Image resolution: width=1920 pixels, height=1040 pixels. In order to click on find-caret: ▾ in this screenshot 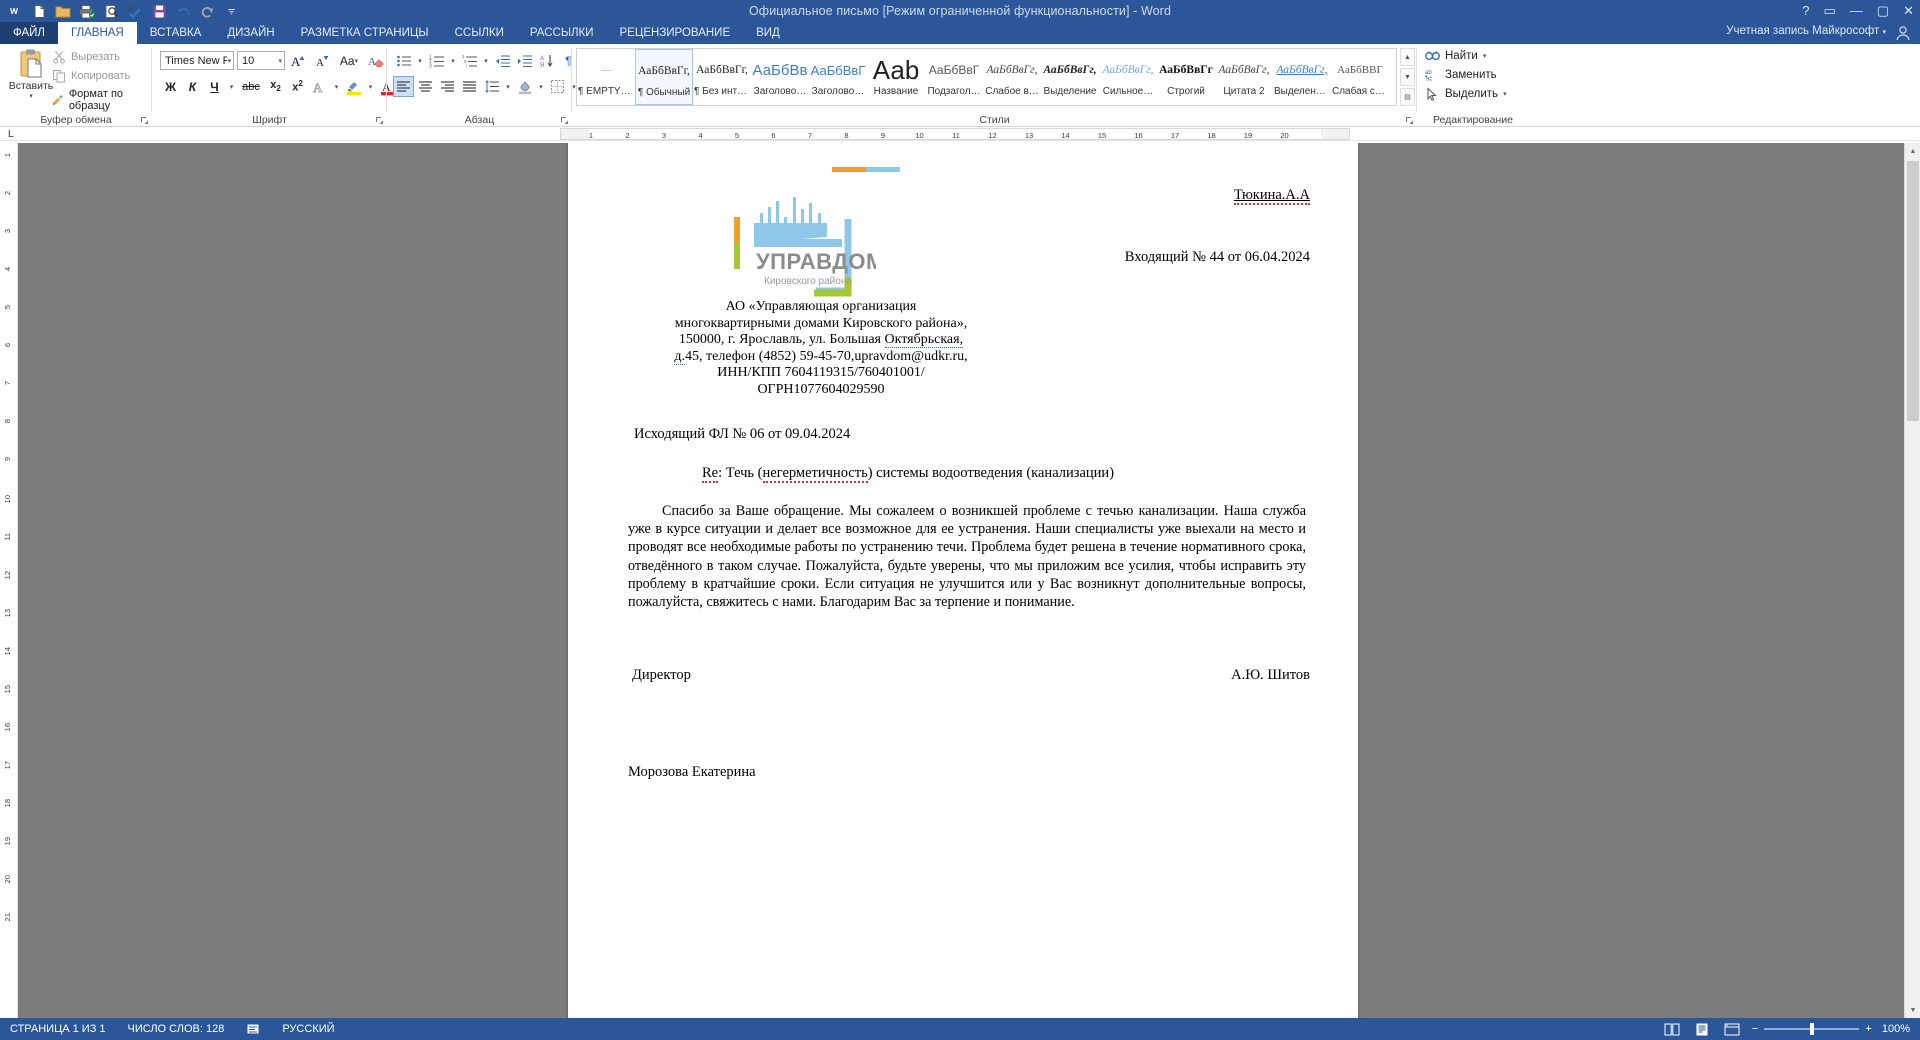, I will do `click(1485, 56)`.